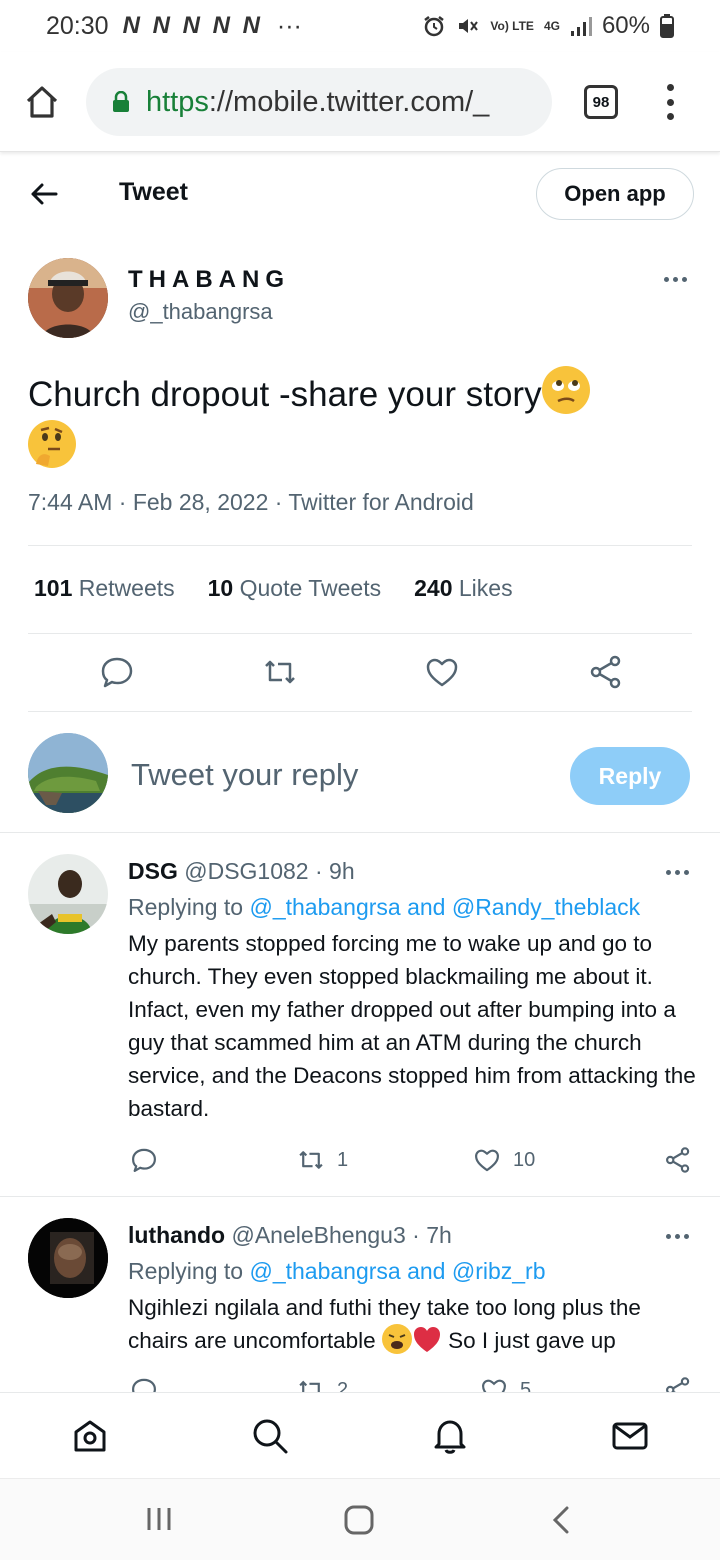  Describe the element at coordinates (397, 1271) in the screenshot. I see `replying-mentions: @_thabangrsa and @ribz_rb` at that location.